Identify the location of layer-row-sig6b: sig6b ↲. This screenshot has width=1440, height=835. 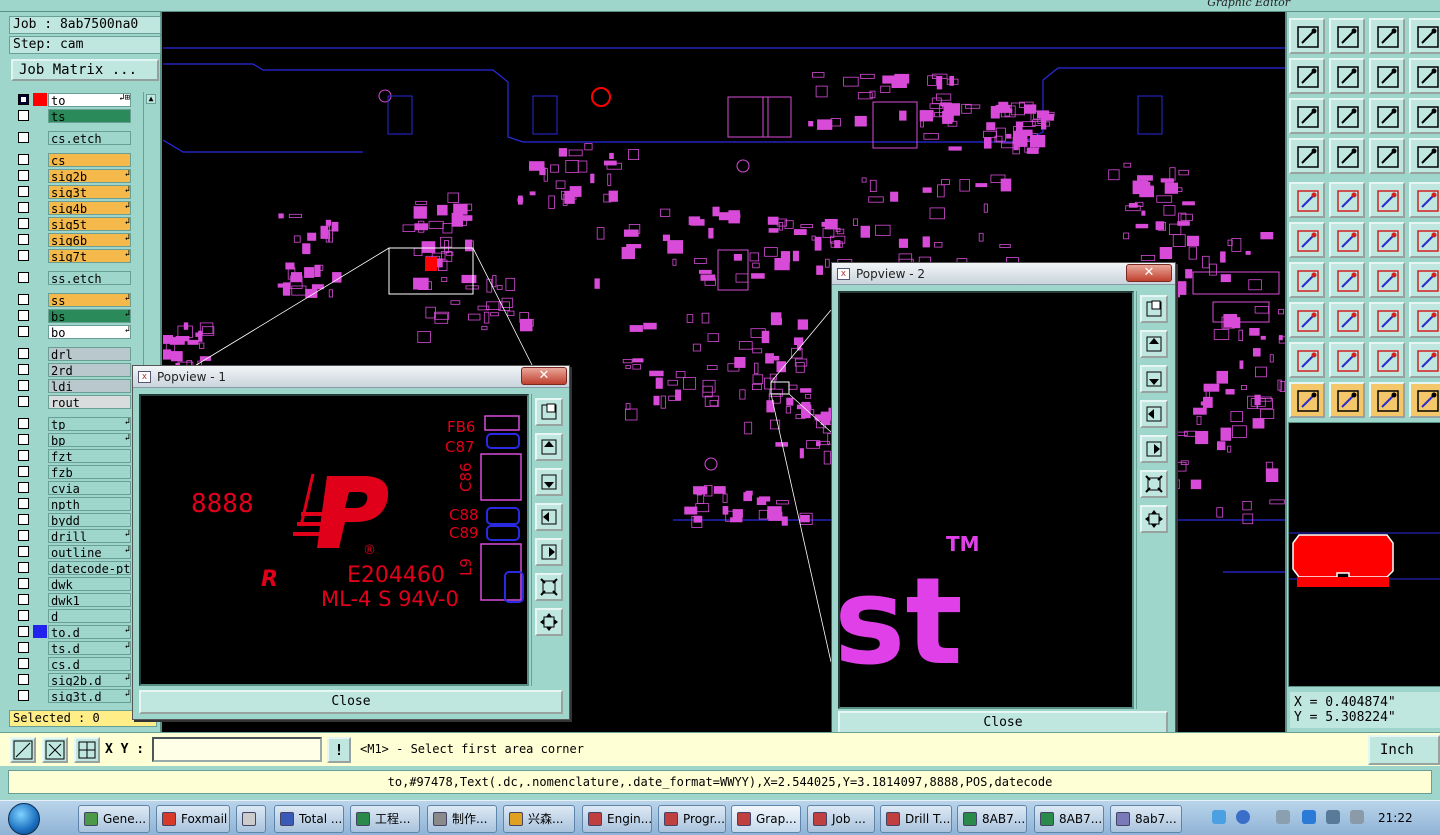
(73, 239).